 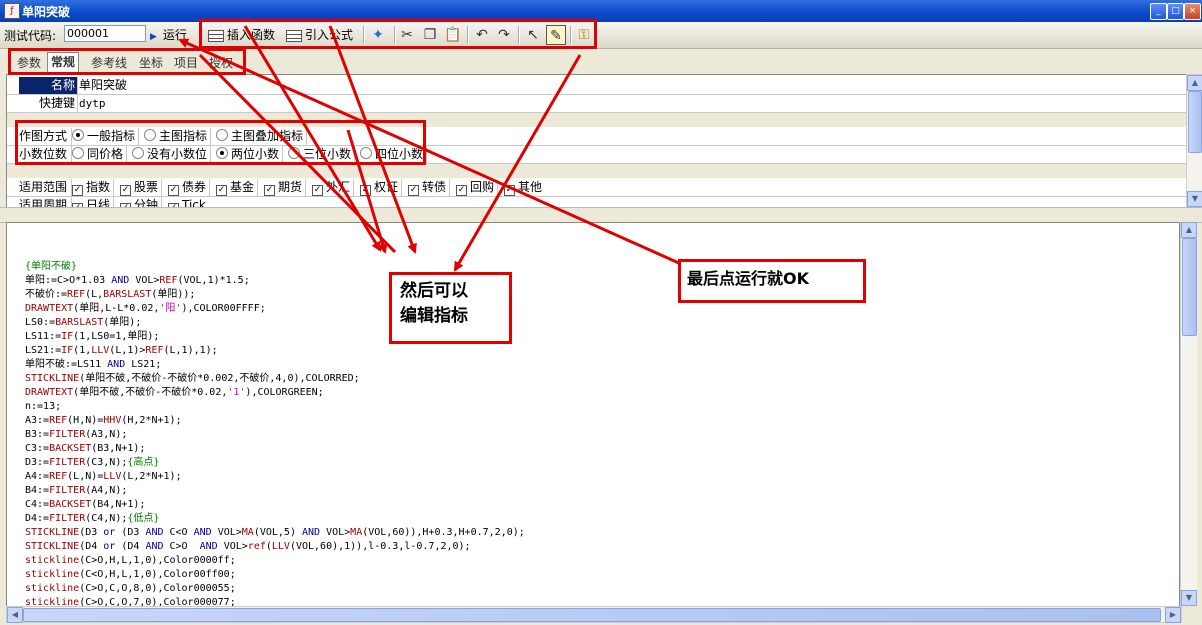 What do you see at coordinates (601, 215) in the screenshot?
I see `splitter` at bounding box center [601, 215].